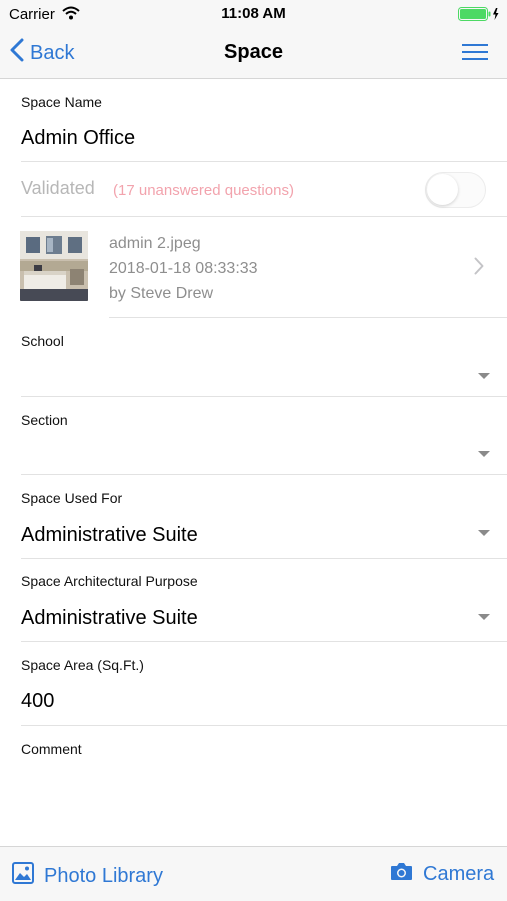  I want to click on navigation-bar: Back Space, so click(253, 53).